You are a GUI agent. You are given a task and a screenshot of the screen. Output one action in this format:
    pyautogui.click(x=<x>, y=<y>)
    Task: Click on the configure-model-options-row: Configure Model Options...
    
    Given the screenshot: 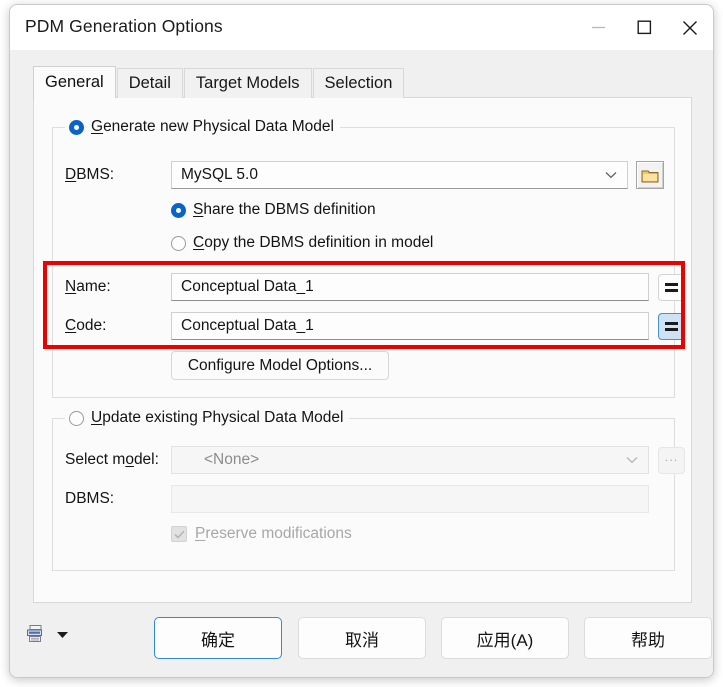 What is the action you would take?
    pyautogui.click(x=280, y=365)
    